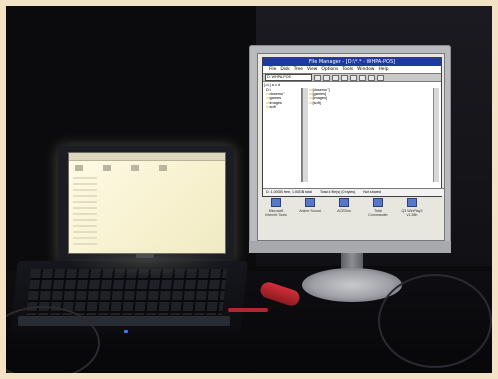  What do you see at coordinates (329, 69) in the screenshot?
I see `menu-options: Options` at bounding box center [329, 69].